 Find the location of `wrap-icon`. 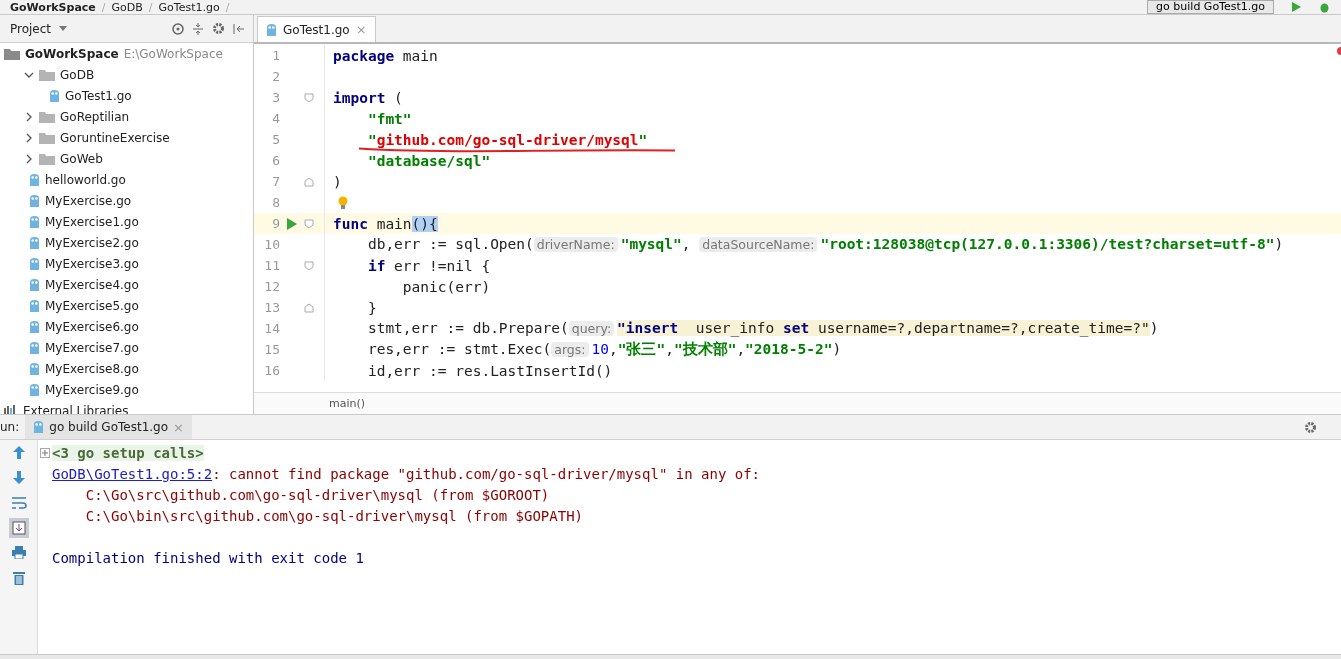

wrap-icon is located at coordinates (18, 503).